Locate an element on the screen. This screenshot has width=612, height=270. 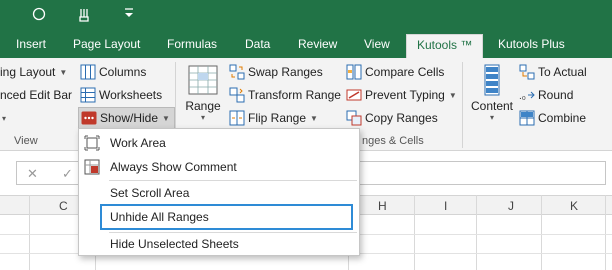
worksheets-button: Worksheets is located at coordinates (121, 95).